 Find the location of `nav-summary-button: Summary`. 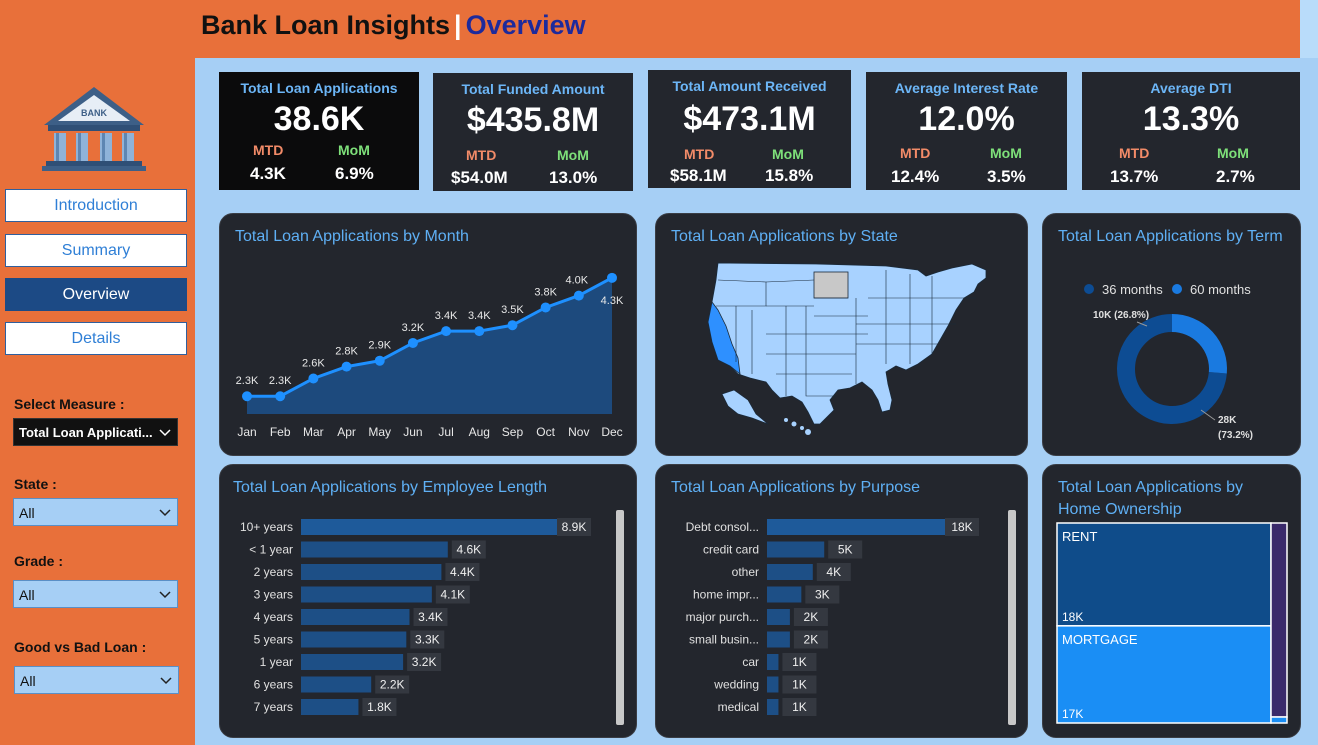

nav-summary-button: Summary is located at coordinates (96, 250).